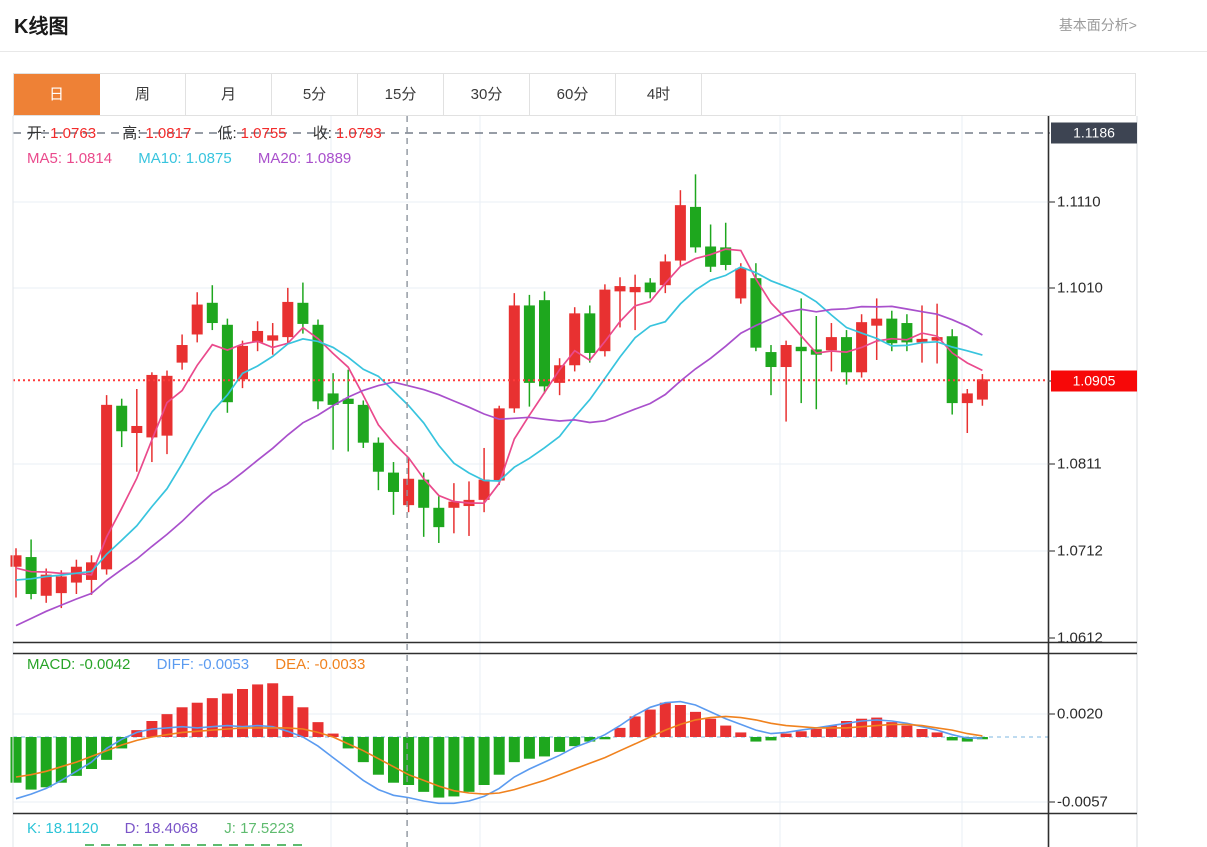 This screenshot has width=1207, height=847. Describe the element at coordinates (132, 133) in the screenshot. I see `high-label: 高:` at that location.